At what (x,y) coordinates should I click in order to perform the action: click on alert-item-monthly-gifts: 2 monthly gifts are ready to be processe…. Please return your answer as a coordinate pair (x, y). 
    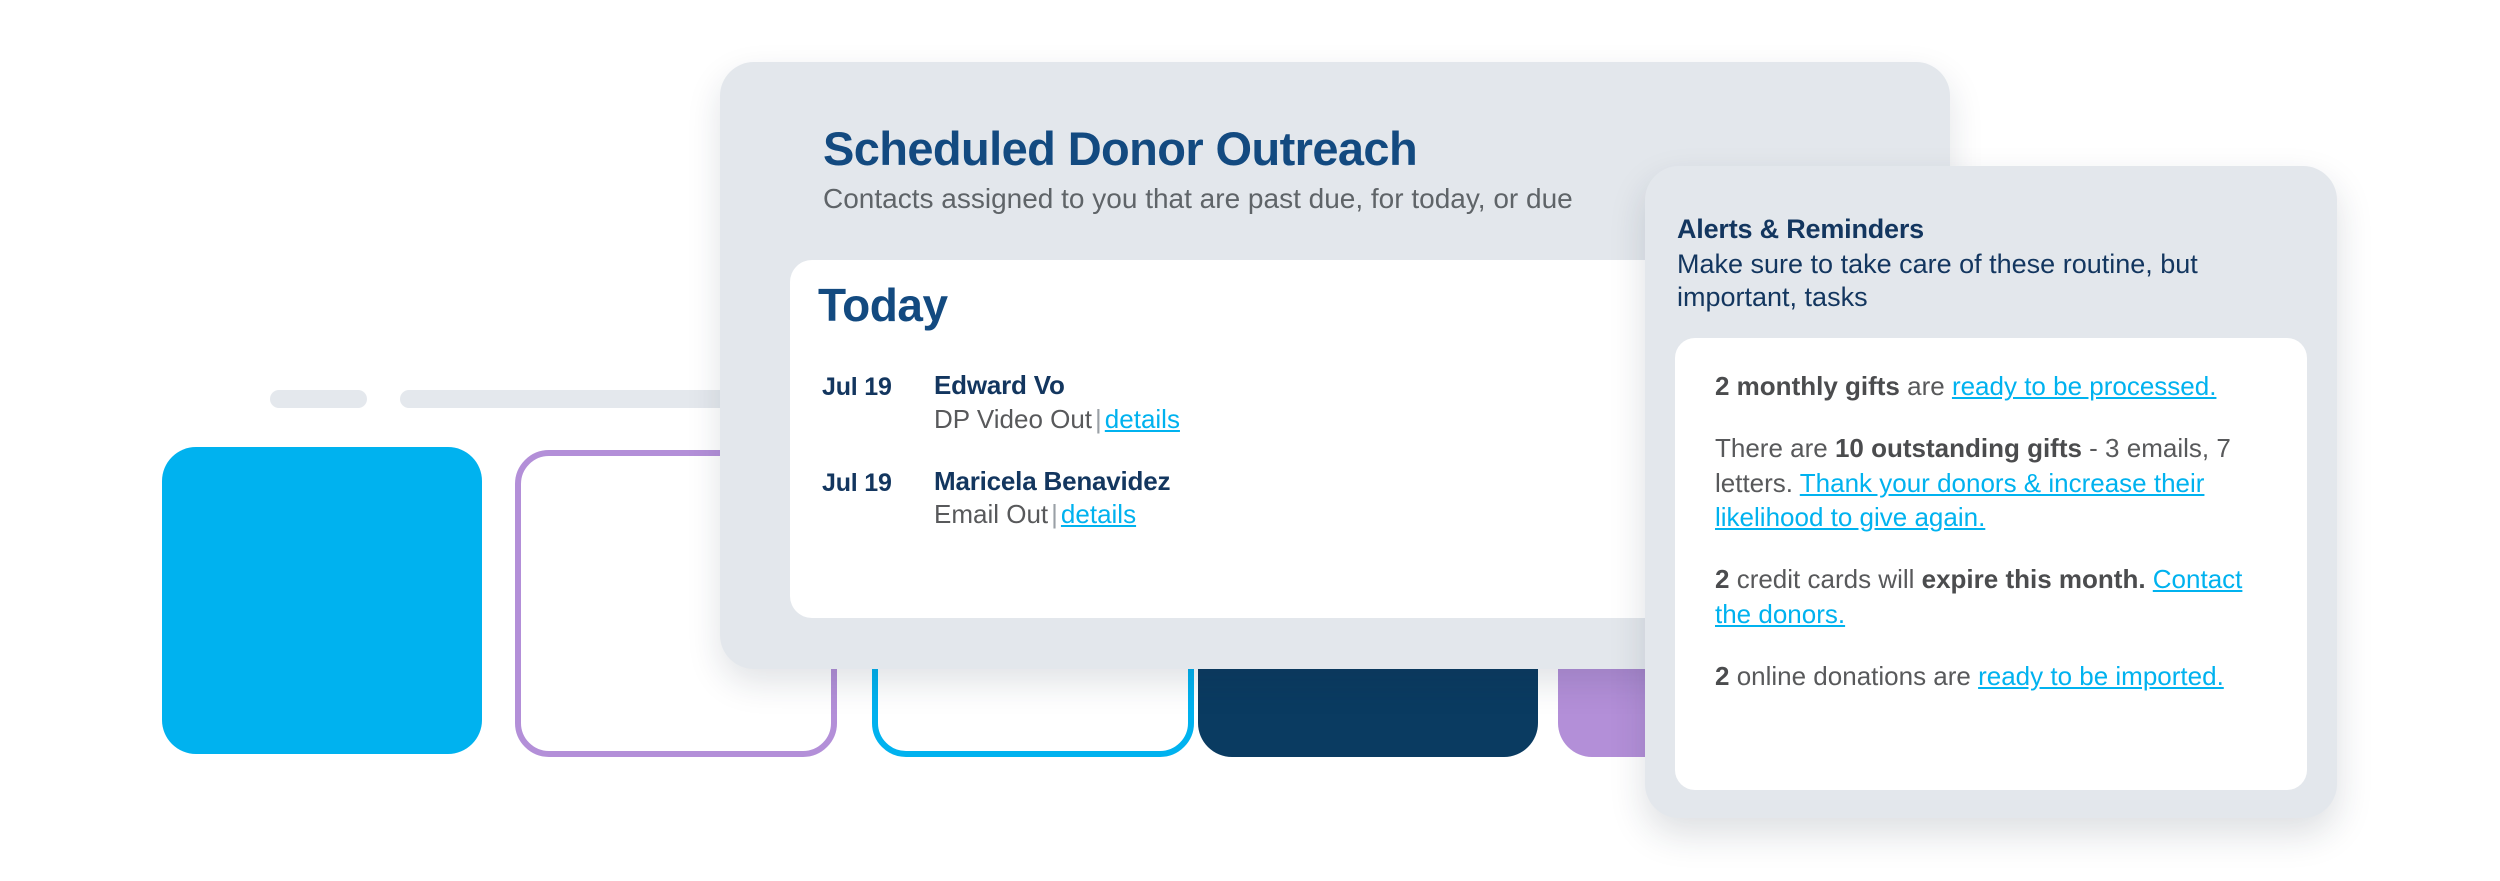
    Looking at the image, I should click on (1996, 386).